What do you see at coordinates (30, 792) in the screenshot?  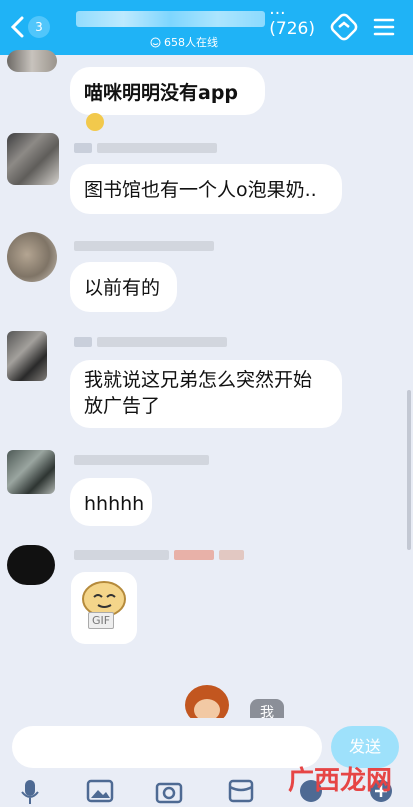 I see `mic-icon` at bounding box center [30, 792].